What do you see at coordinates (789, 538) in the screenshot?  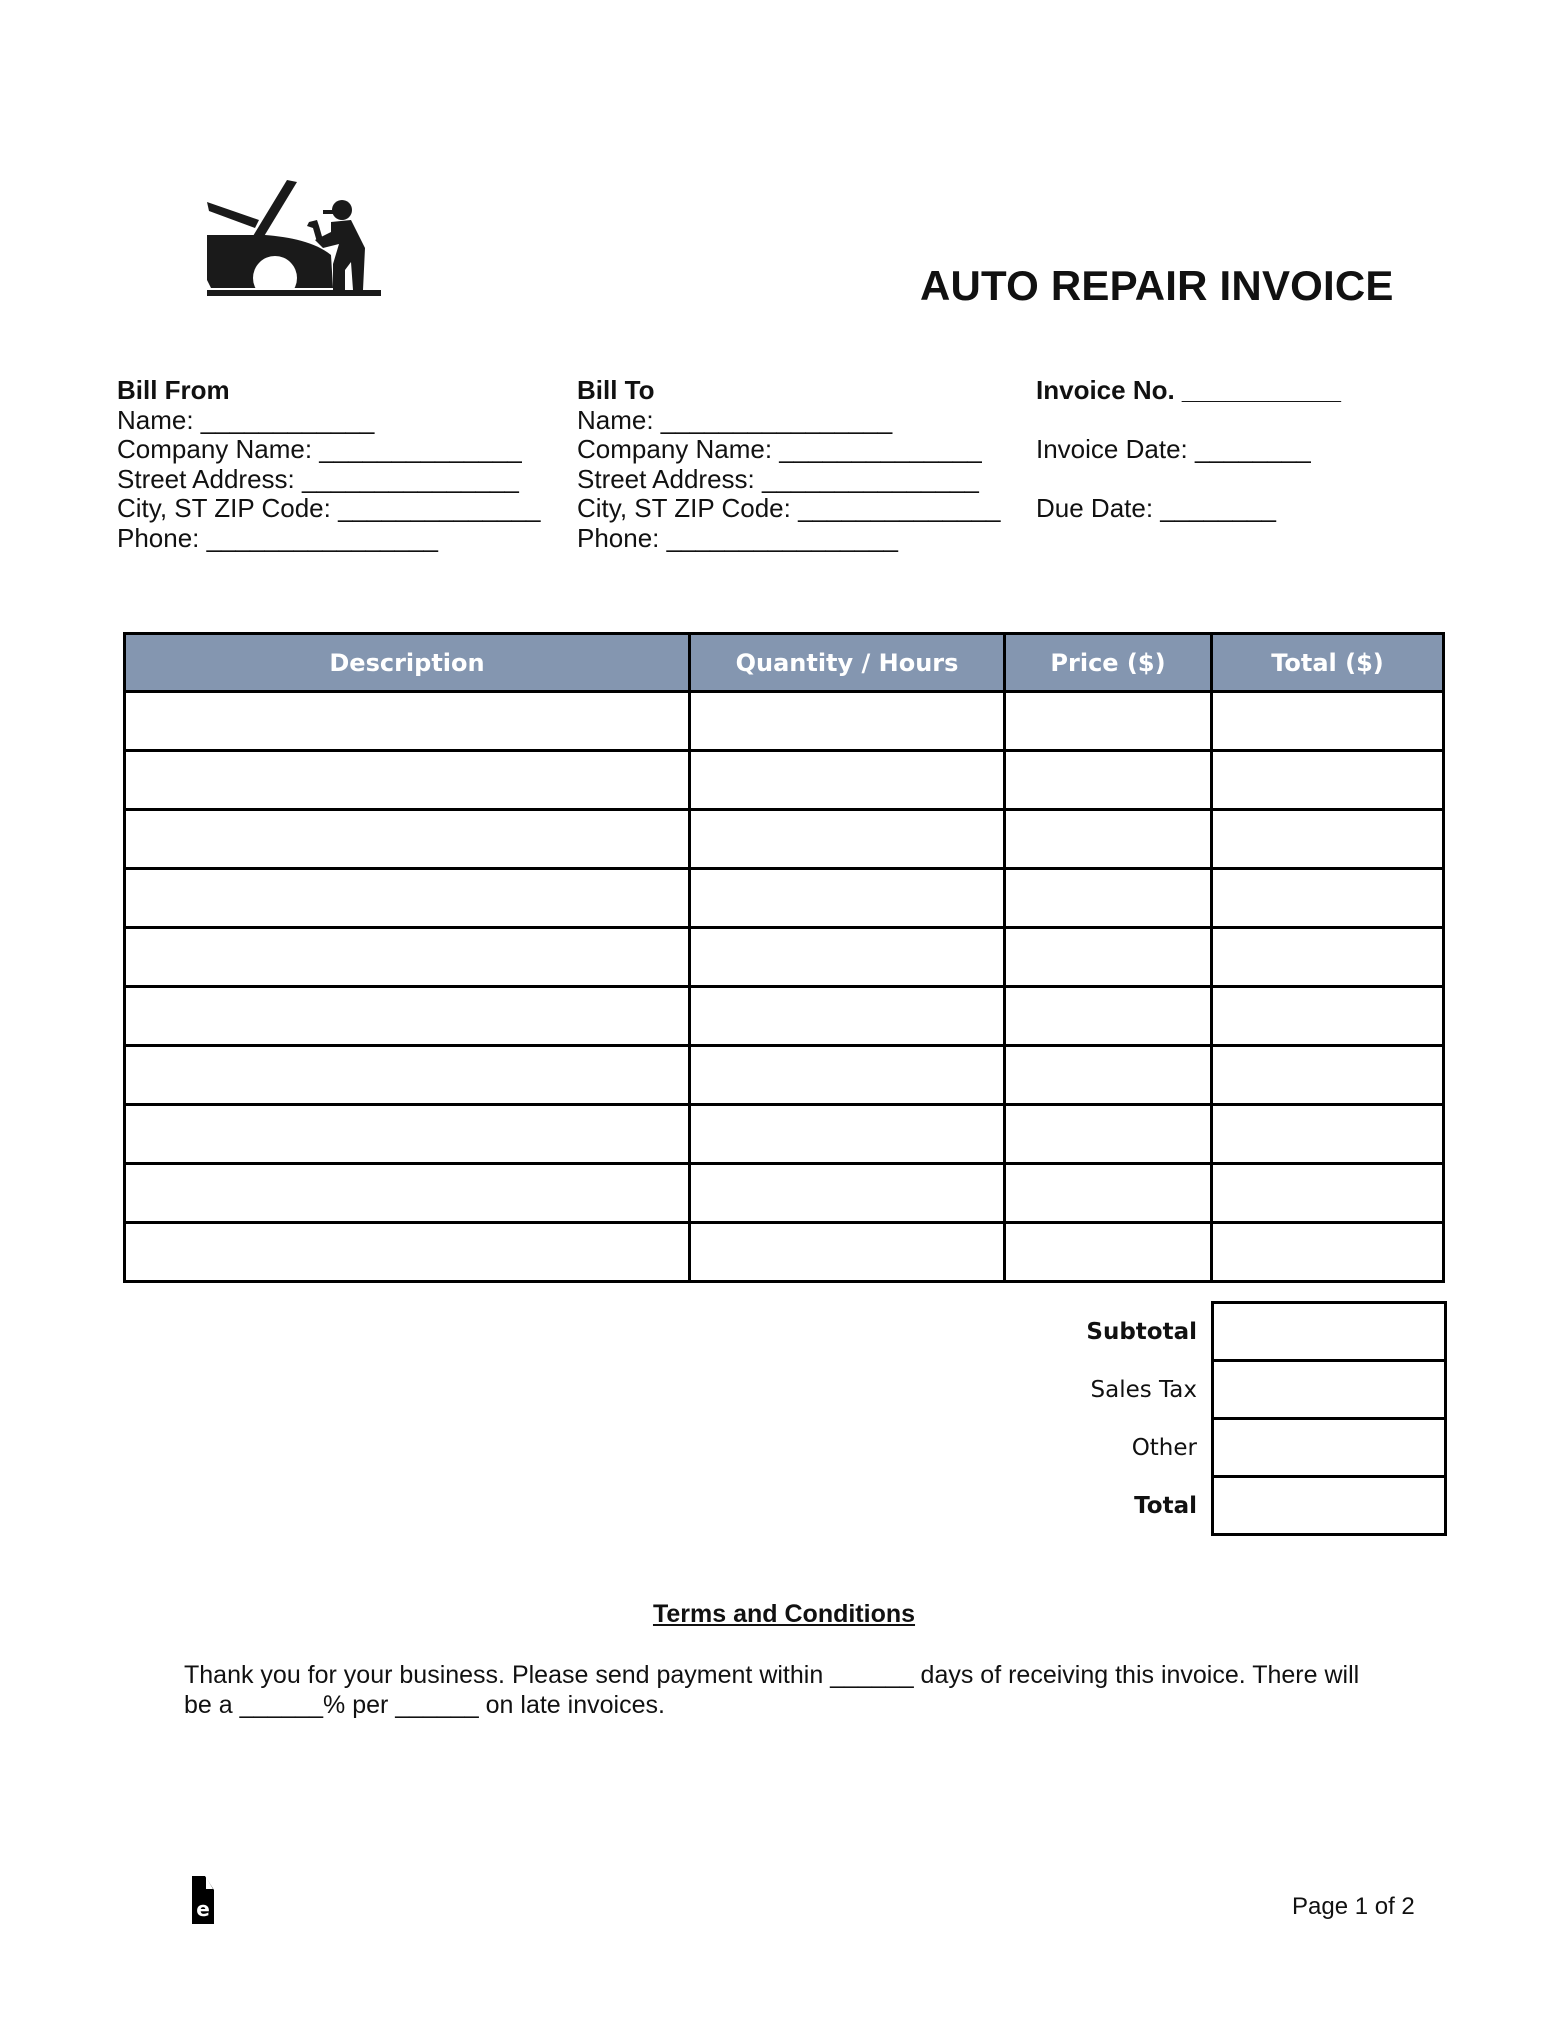 I see `bill-to-phone-field: Phone: ________________` at bounding box center [789, 538].